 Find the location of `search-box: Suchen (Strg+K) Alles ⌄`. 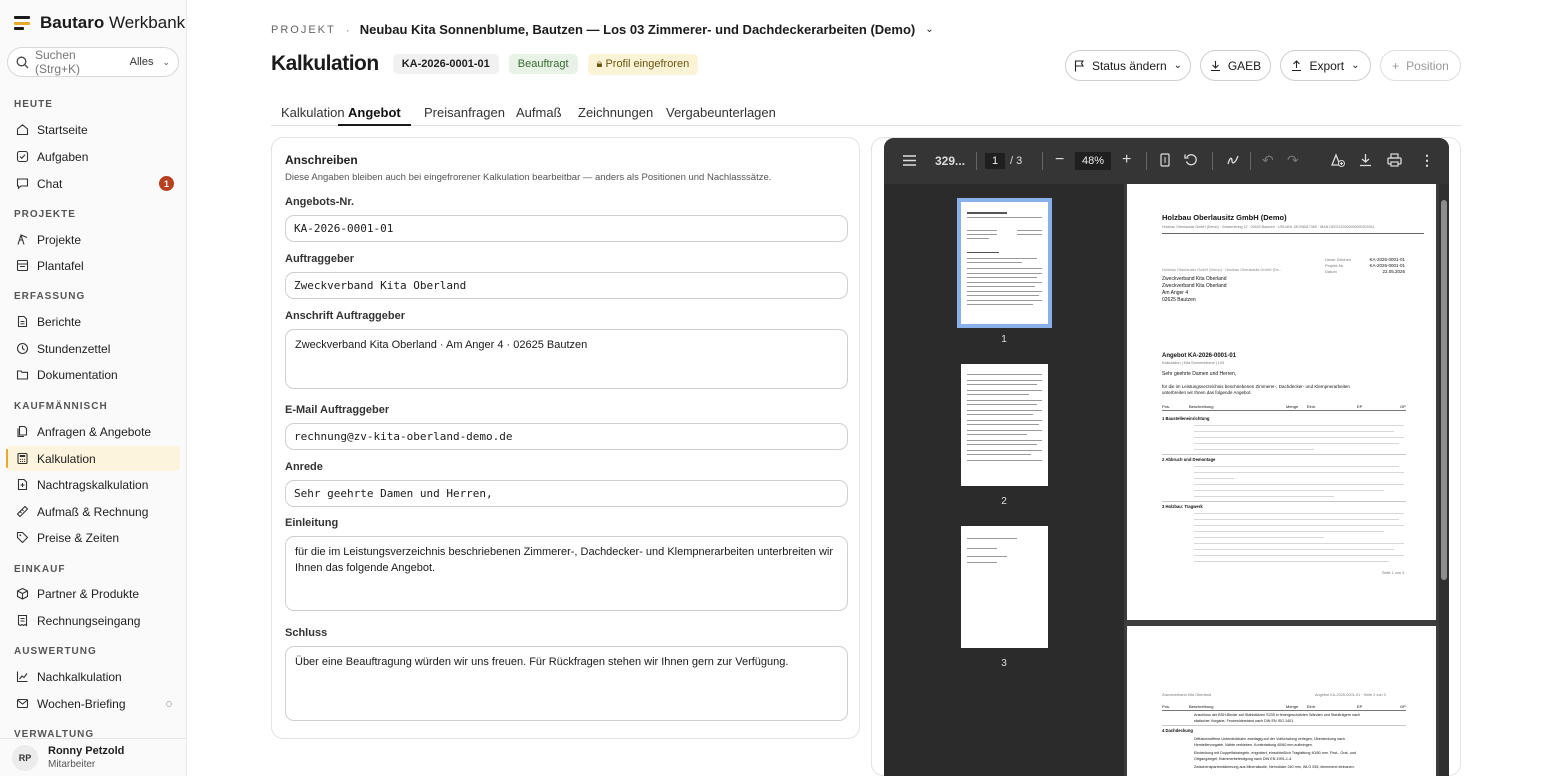

search-box: Suchen (Strg+K) Alles ⌄ is located at coordinates (93, 62).